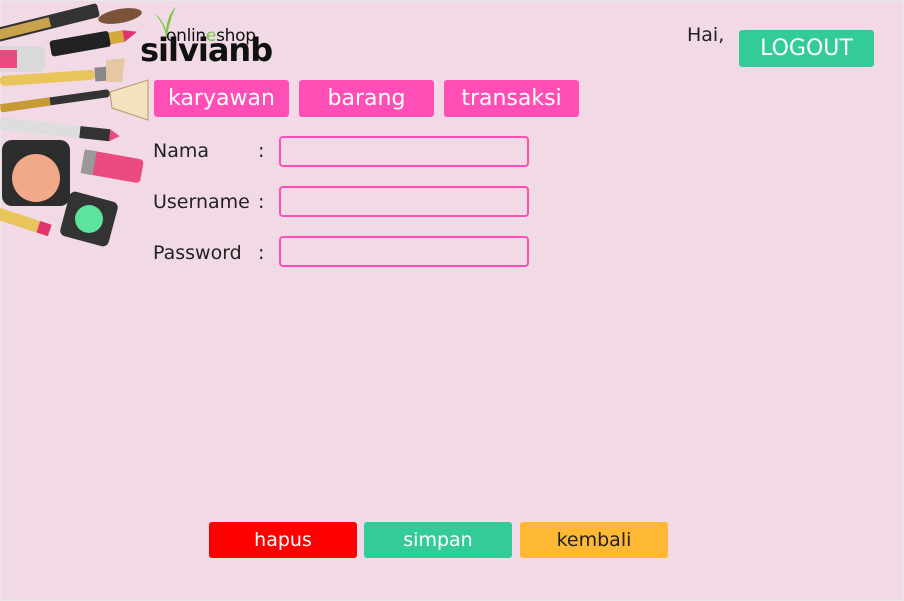  I want to click on logout-button: LOGOUT, so click(806, 48).